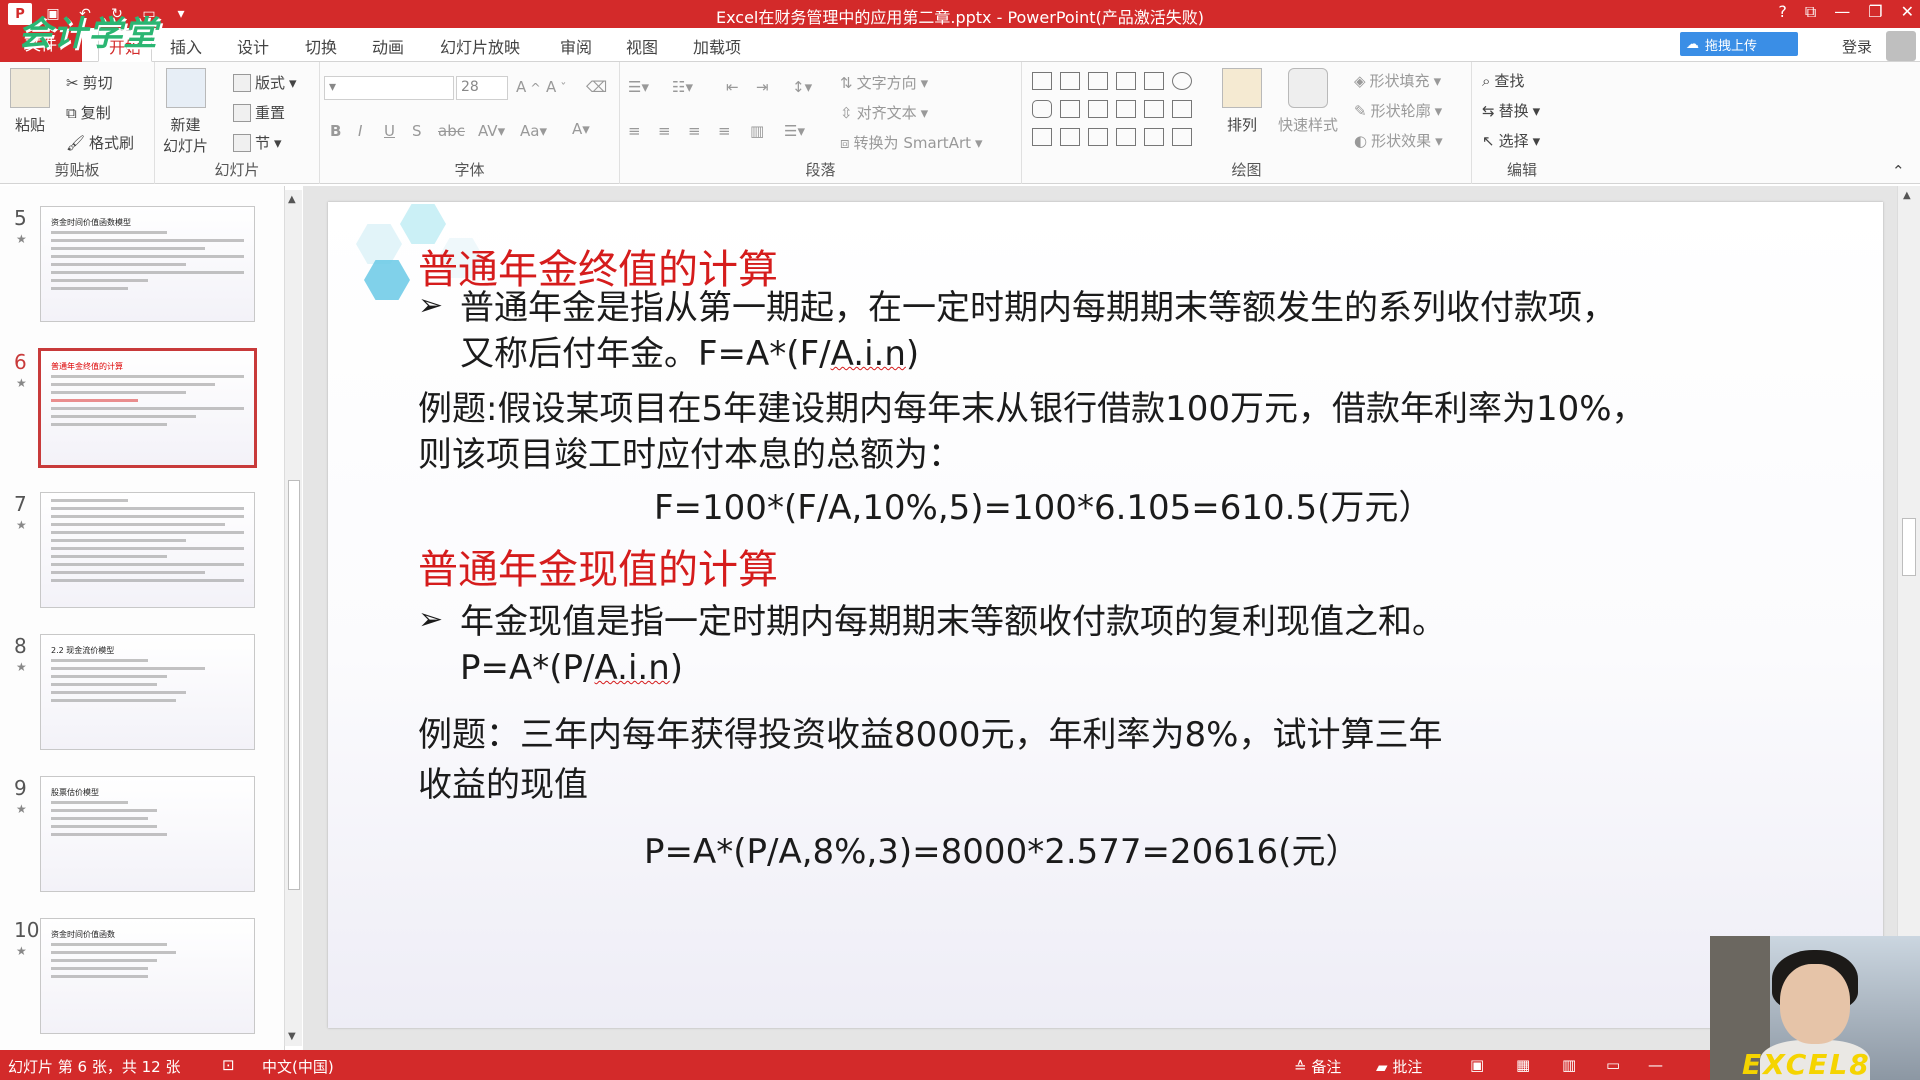 This screenshot has height=1080, width=1920. Describe the element at coordinates (1098, 81) in the screenshot. I see `shape-line-icon` at that location.